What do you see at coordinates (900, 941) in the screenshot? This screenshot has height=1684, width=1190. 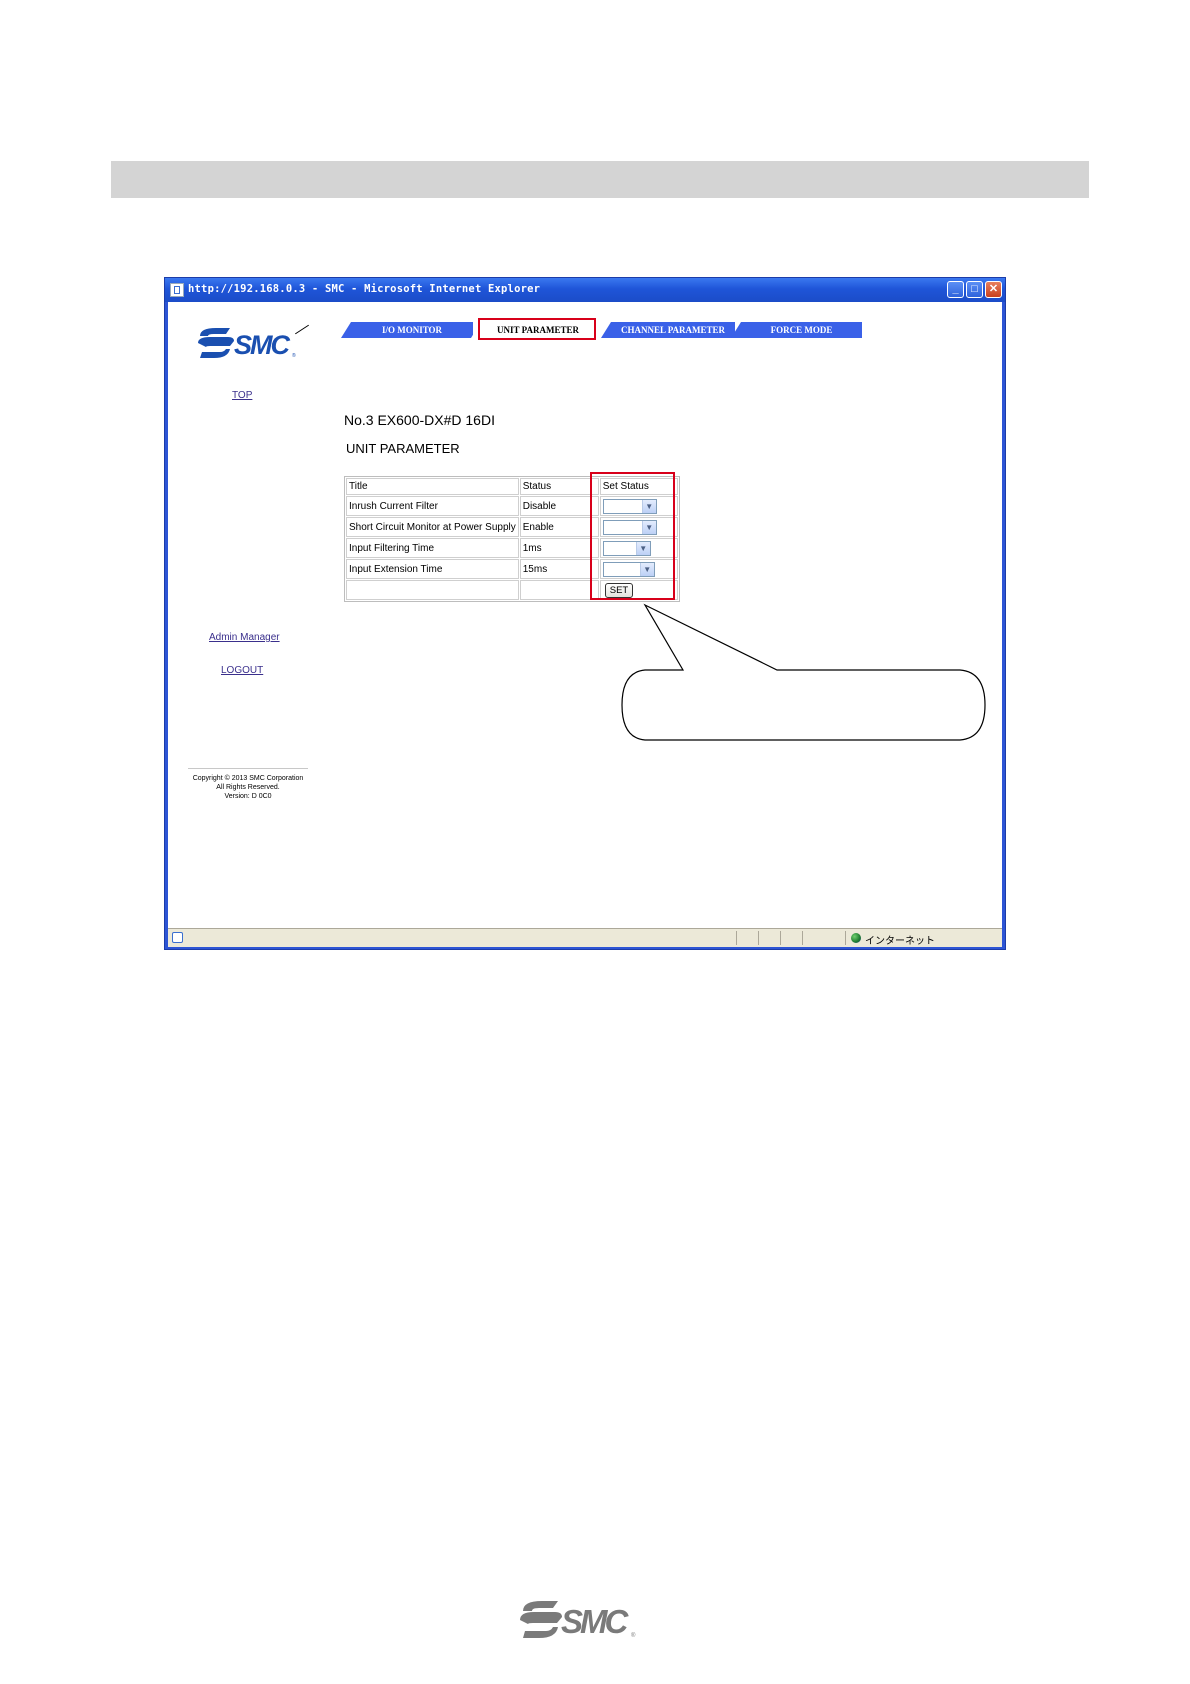 I see `security-zone: インターネット` at bounding box center [900, 941].